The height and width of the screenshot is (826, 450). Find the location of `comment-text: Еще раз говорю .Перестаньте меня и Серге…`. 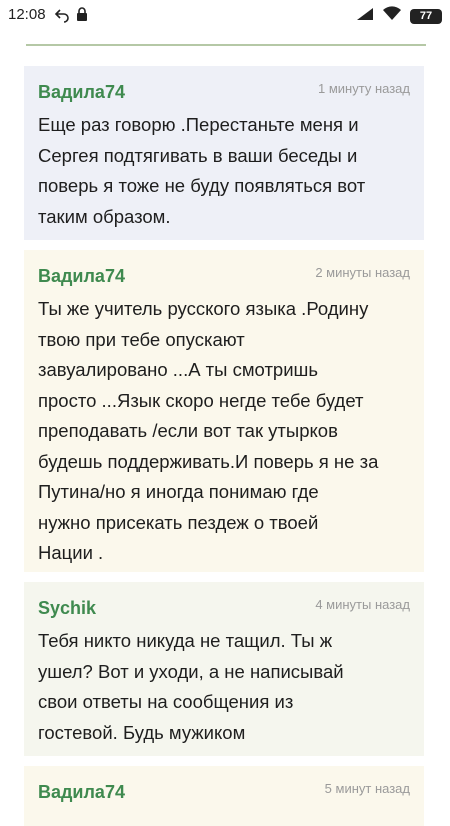

comment-text: Еще раз говорю .Перестаньте меня и Серге… is located at coordinates (226, 171).